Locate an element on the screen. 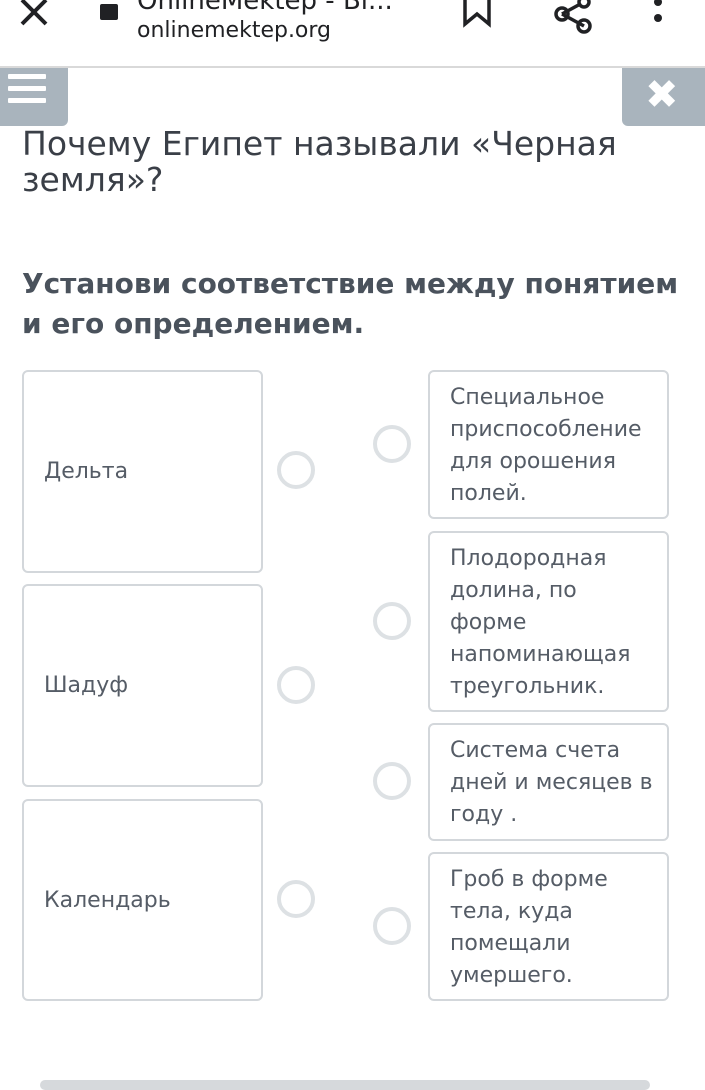  share-icon is located at coordinates (573, 17).